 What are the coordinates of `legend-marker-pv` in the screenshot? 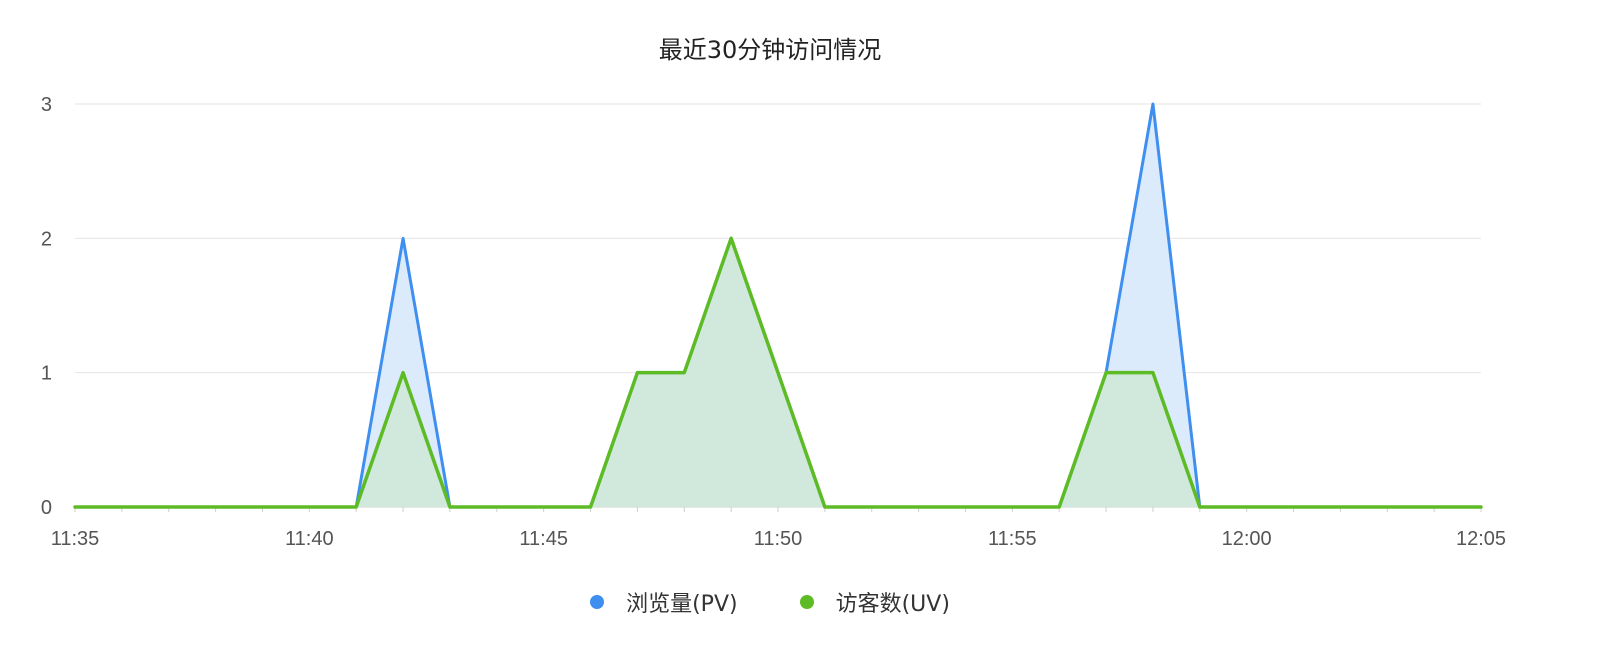 It's located at (597, 602).